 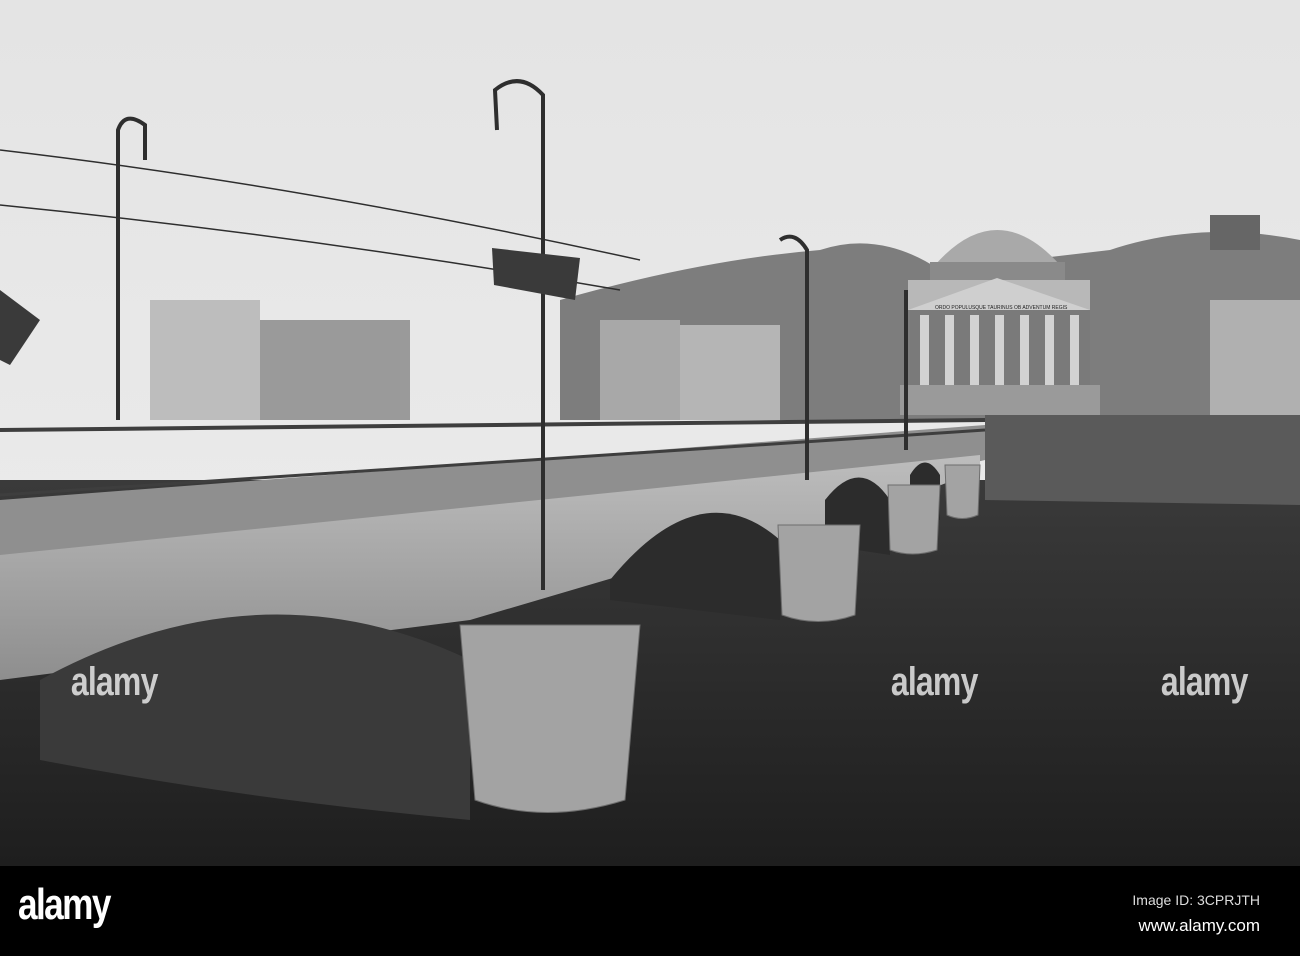 What do you see at coordinates (650, 911) in the screenshot?
I see `footer-bar: alamy Image ID: 3CPRJTH www.alamy.com` at bounding box center [650, 911].